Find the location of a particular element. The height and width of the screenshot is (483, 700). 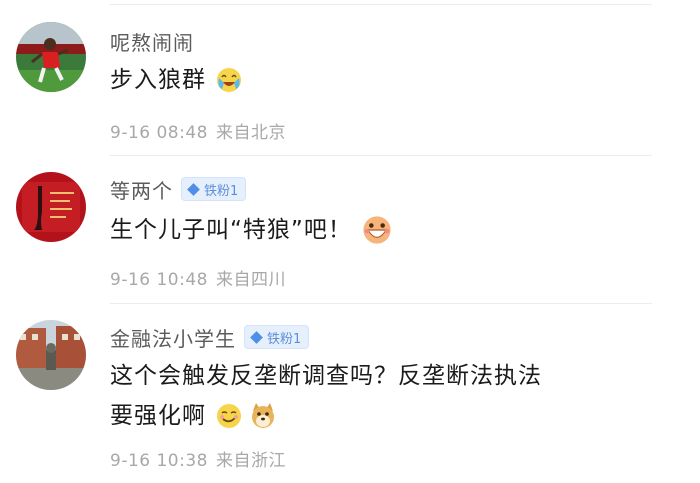

comment-time: 9-16 10:48 is located at coordinates (159, 280).